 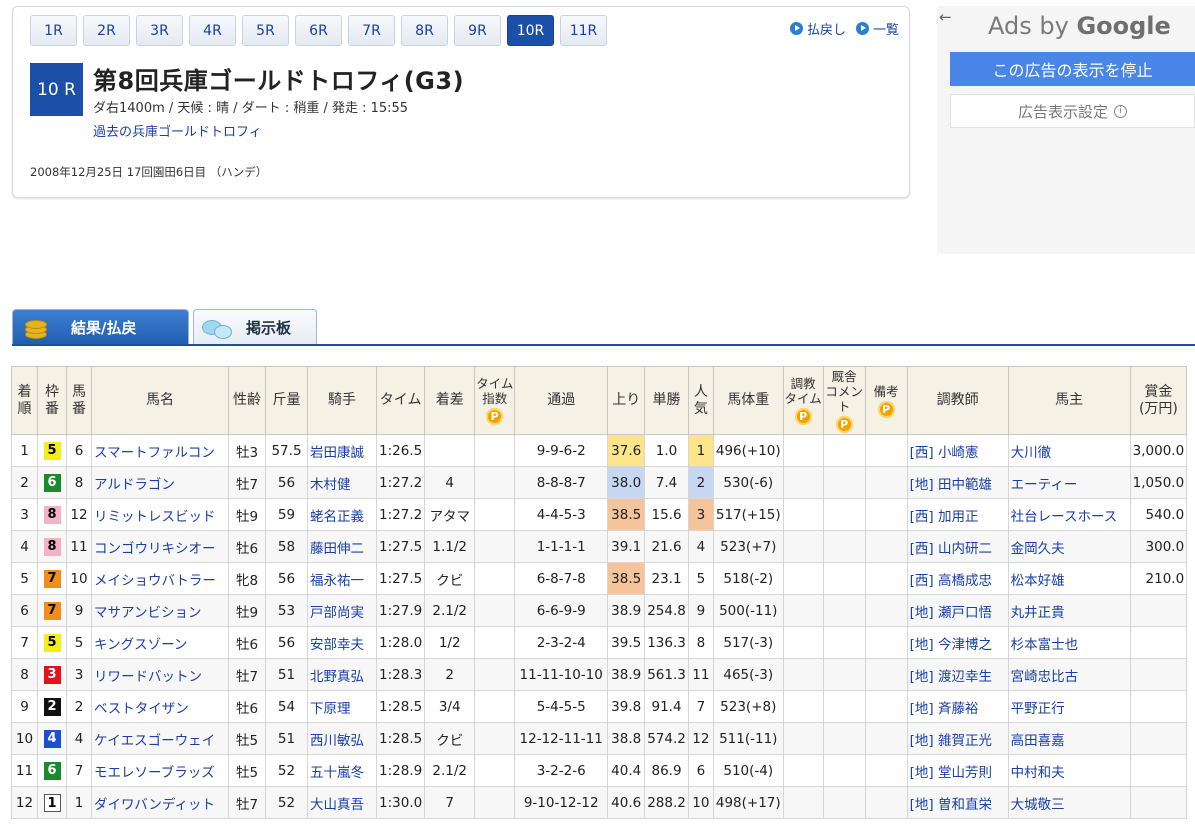 I want to click on horse-name-cell: ケイエスゴーウェイ, so click(x=160, y=738).